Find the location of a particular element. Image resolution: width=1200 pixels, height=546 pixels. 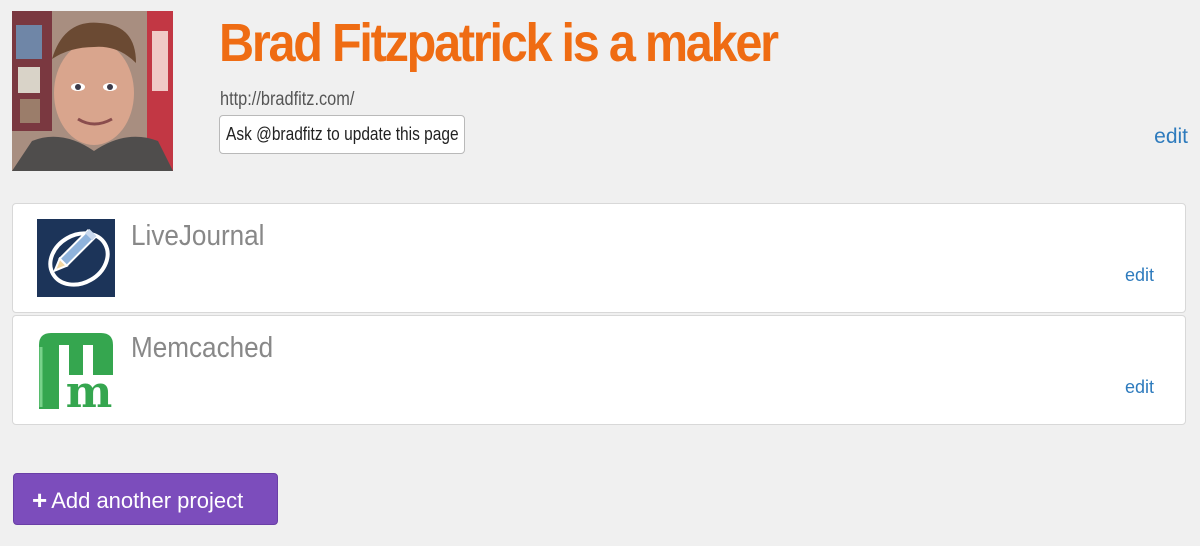

ask-update-button: Ask @bradfitz to update this page is located at coordinates (342, 134).